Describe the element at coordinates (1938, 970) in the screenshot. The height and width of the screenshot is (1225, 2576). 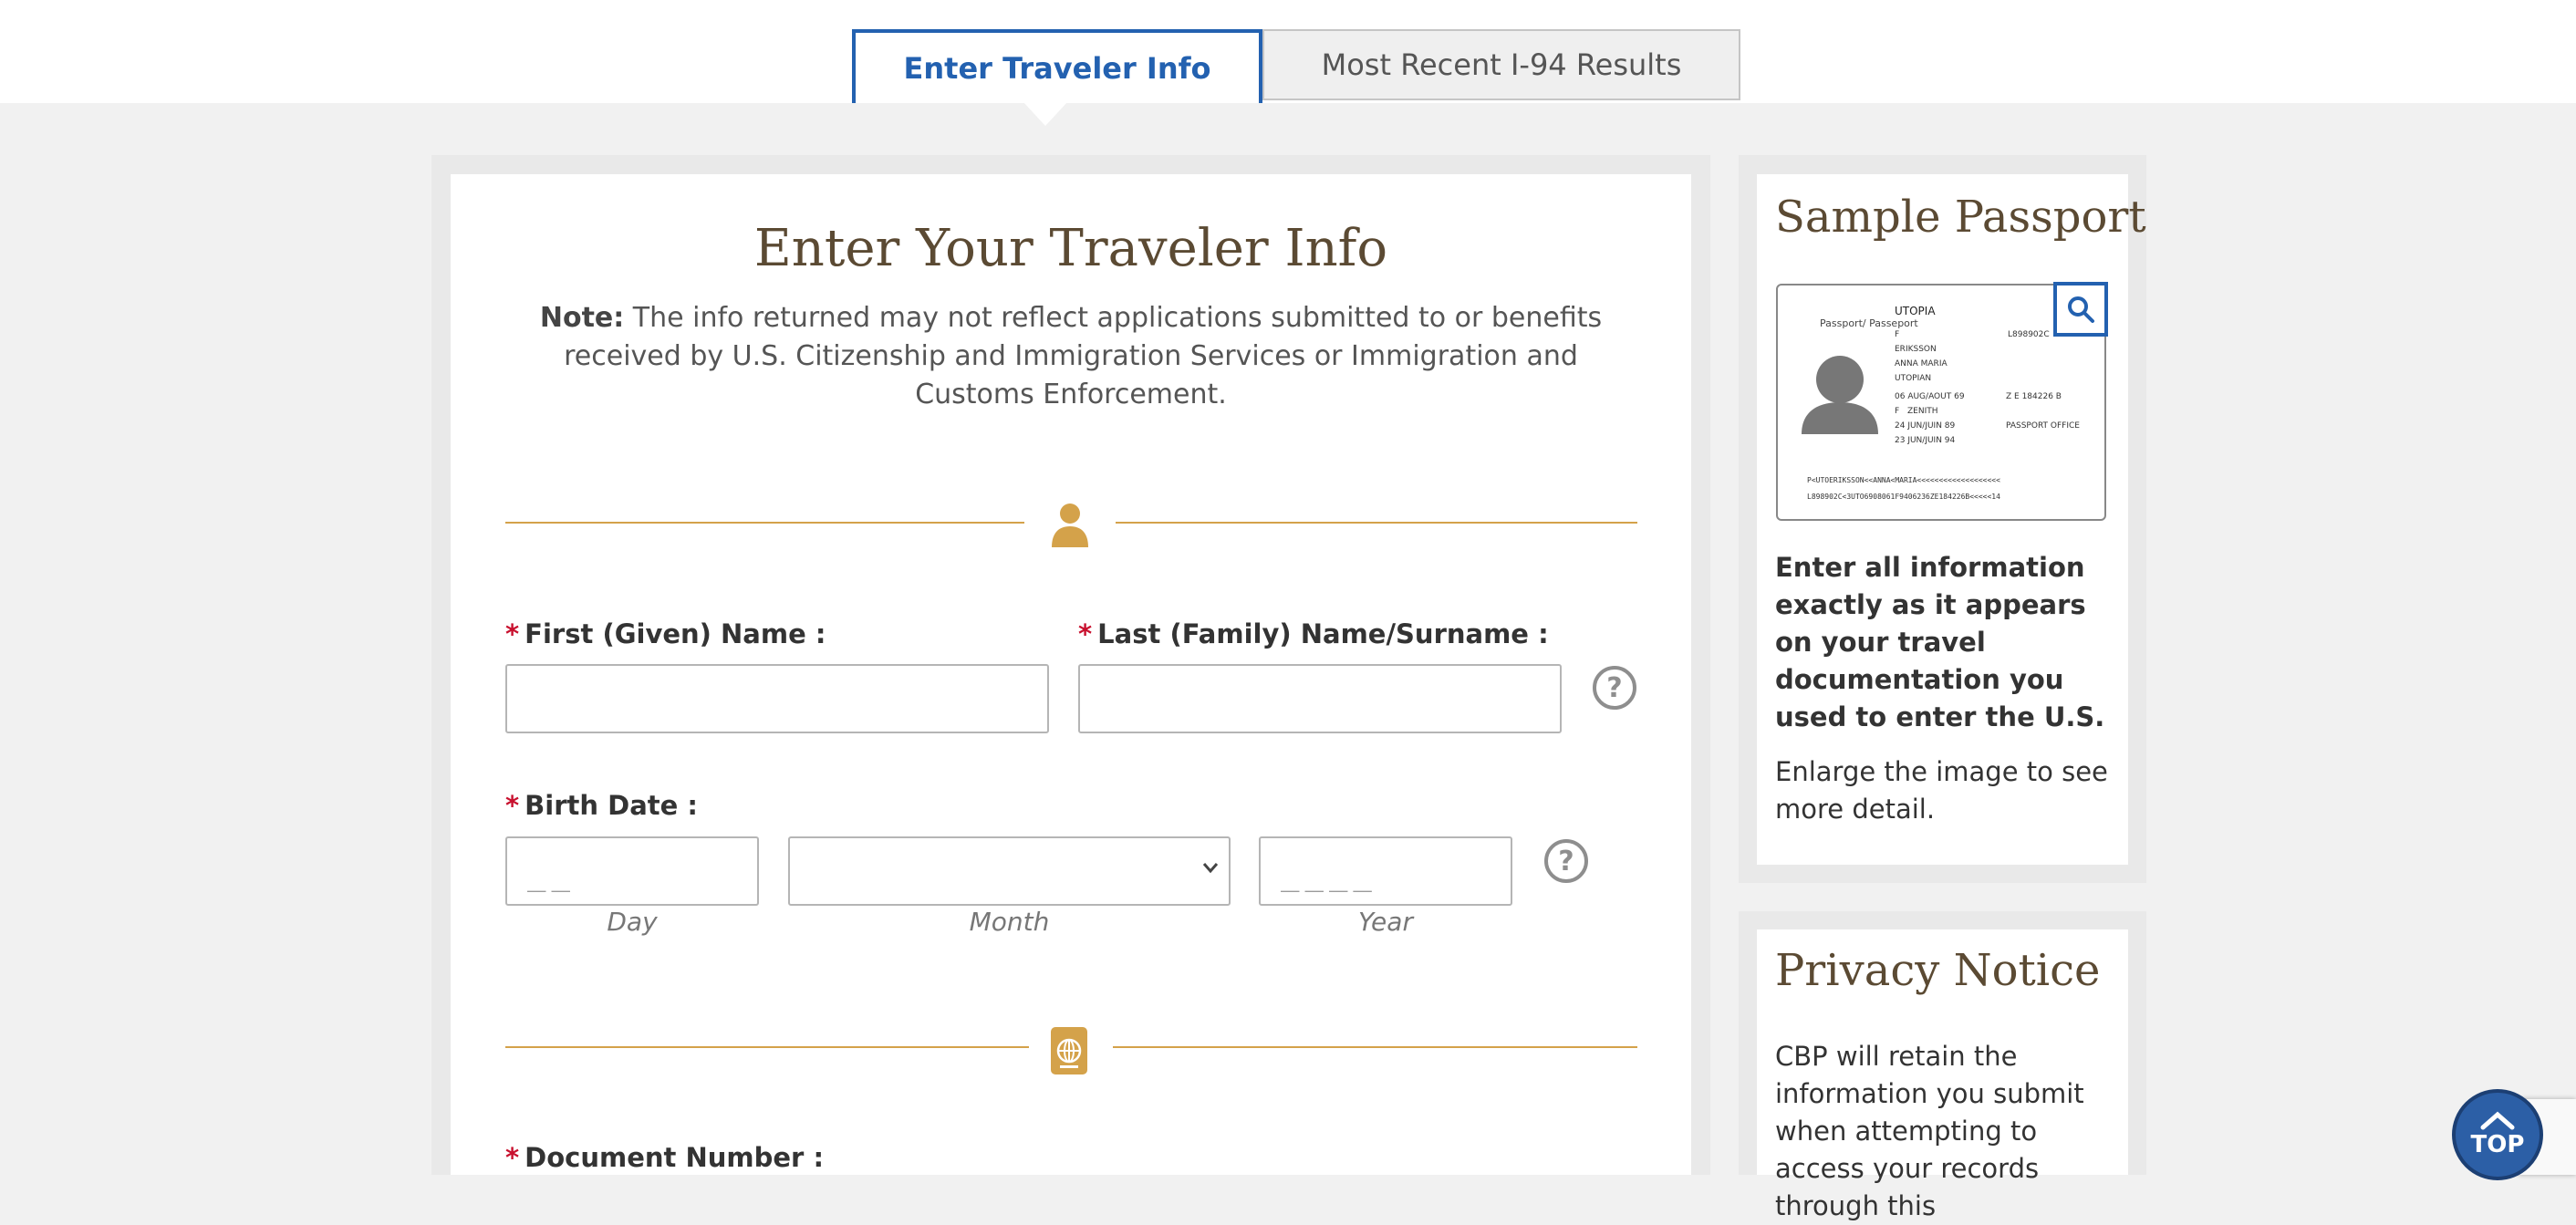
I see `privacy-notice-title: Privacy Notice` at that location.